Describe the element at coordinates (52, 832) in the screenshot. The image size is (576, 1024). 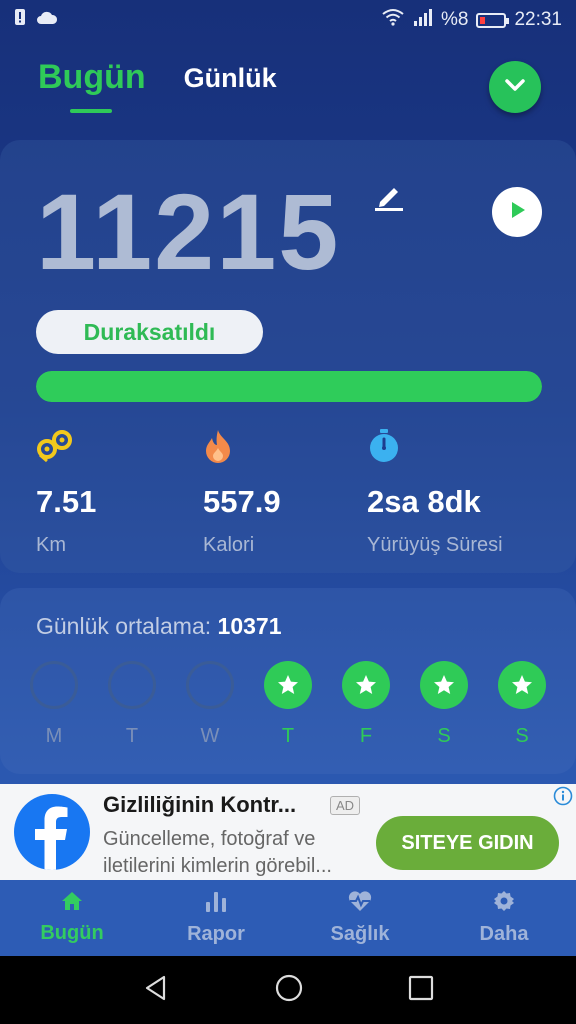
I see `facebook-logo-icon` at that location.